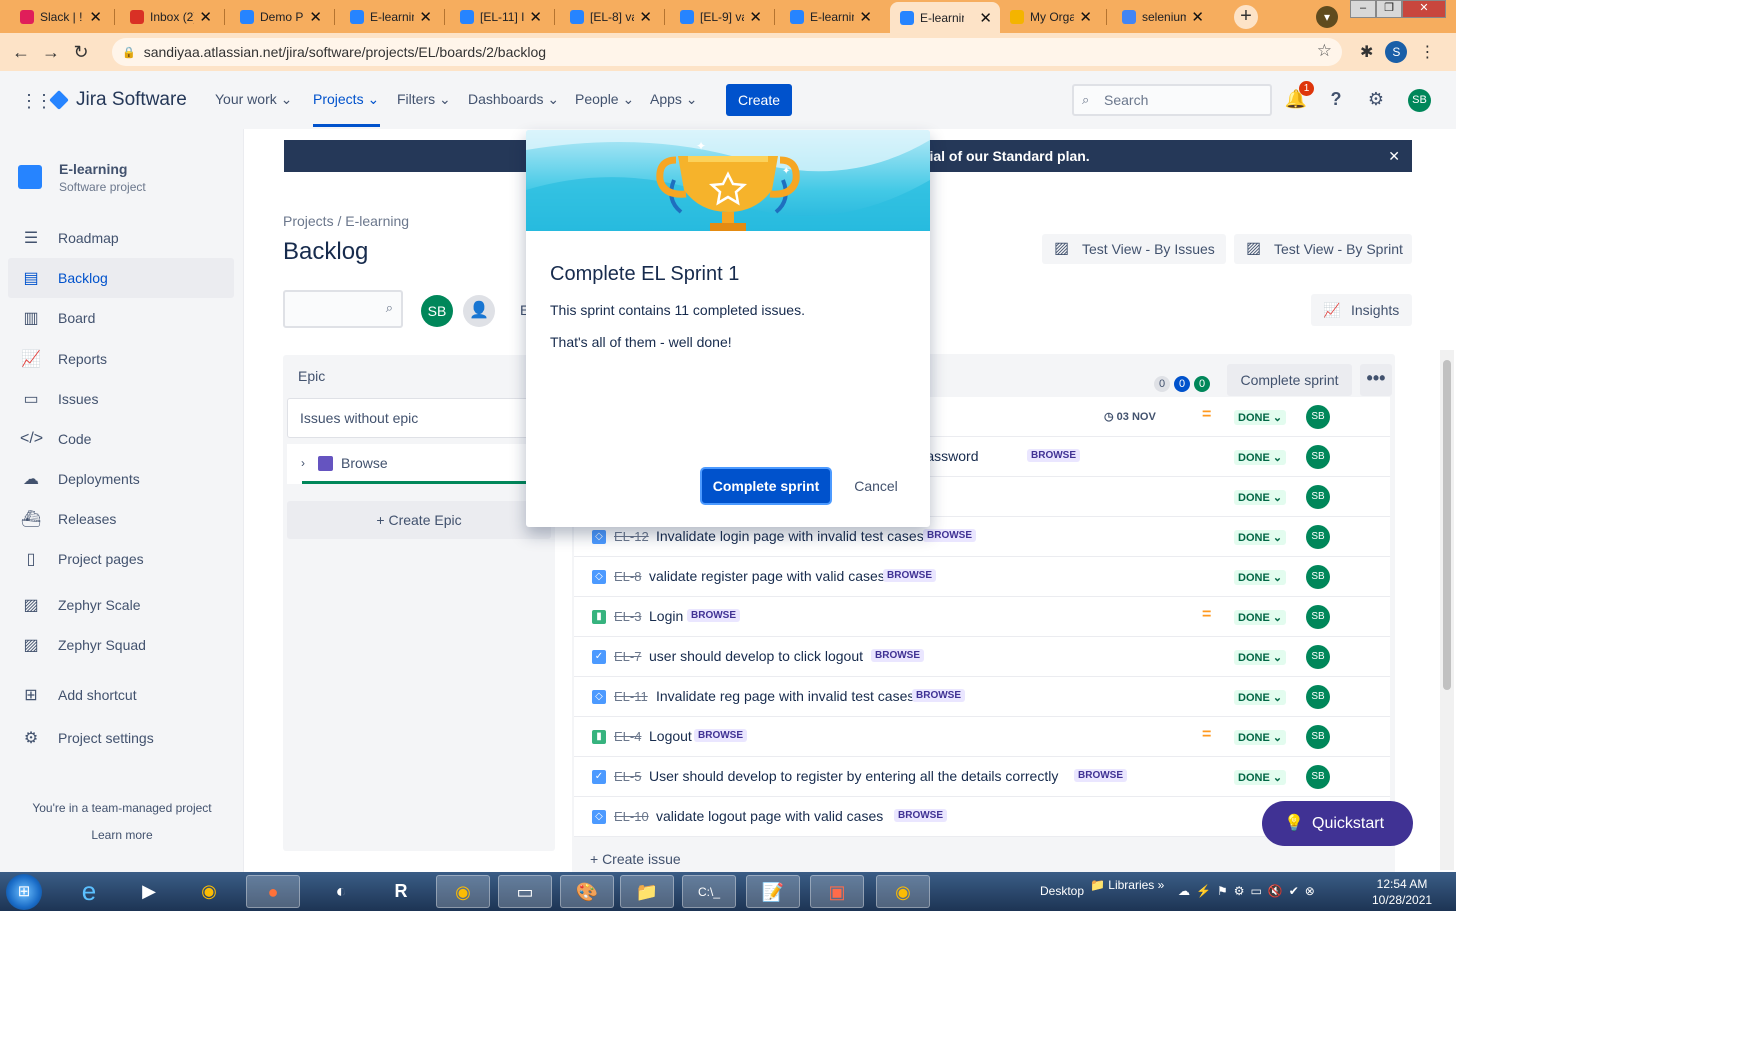 This screenshot has width=1752, height=1064. Describe the element at coordinates (1366, 52) in the screenshot. I see `extensions-puzzle-icon: ✱` at that location.